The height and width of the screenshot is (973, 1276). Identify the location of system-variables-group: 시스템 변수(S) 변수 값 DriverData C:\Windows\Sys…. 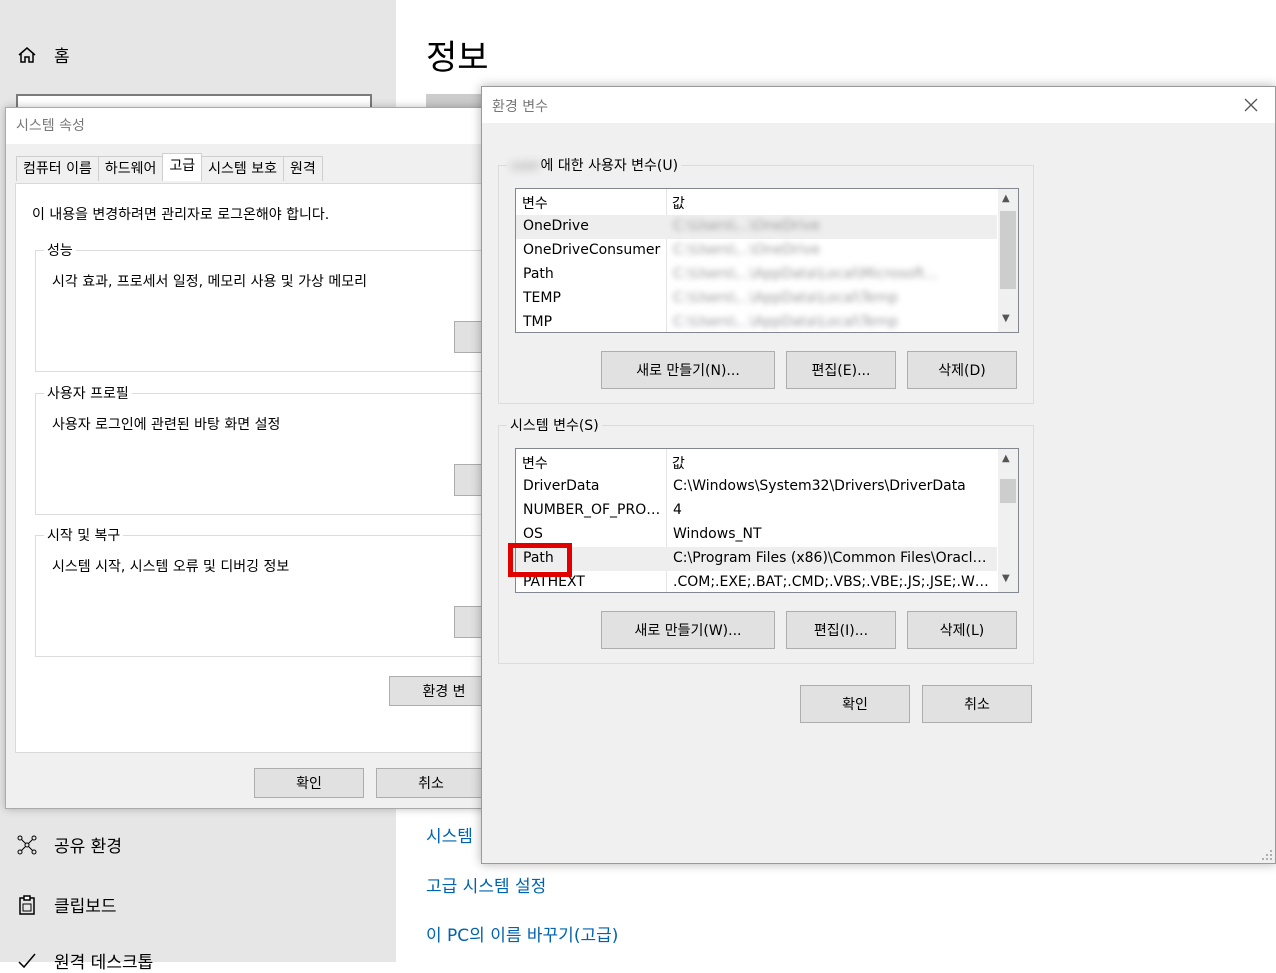
(766, 544).